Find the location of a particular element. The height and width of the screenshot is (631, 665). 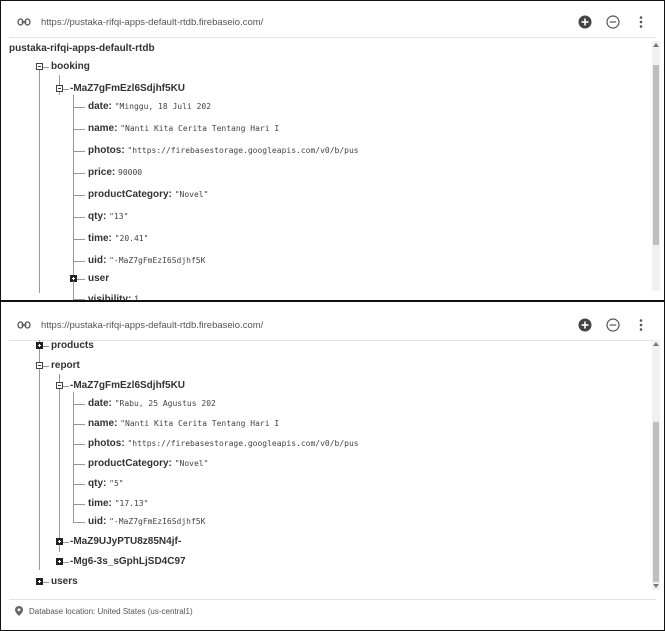

field-value: "-MaZ7gFmEzI6Sdjhf5K is located at coordinates (157, 260).